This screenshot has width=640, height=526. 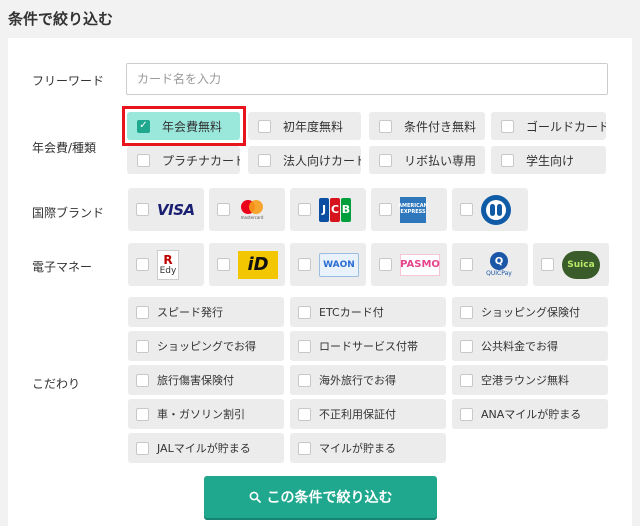 I want to click on amex-logo-icon: AMERICAN EXPRESS, so click(x=413, y=209).